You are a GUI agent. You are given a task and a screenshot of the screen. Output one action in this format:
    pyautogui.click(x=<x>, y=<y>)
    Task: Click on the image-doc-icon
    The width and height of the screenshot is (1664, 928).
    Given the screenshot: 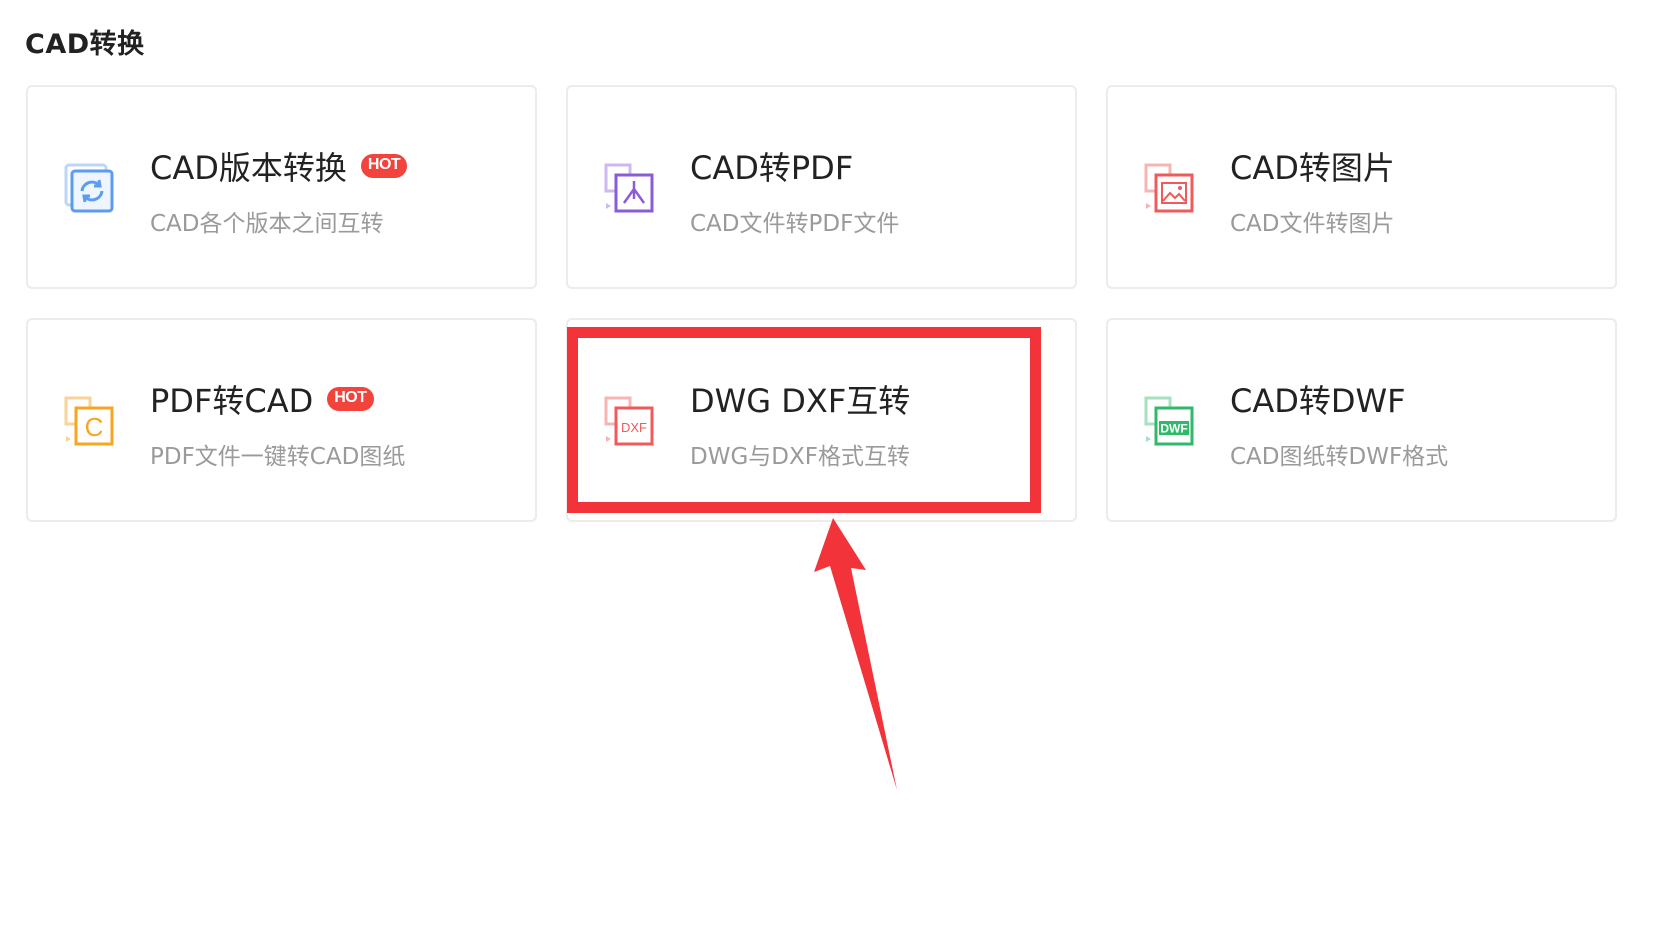 What is the action you would take?
    pyautogui.click(x=1169, y=190)
    